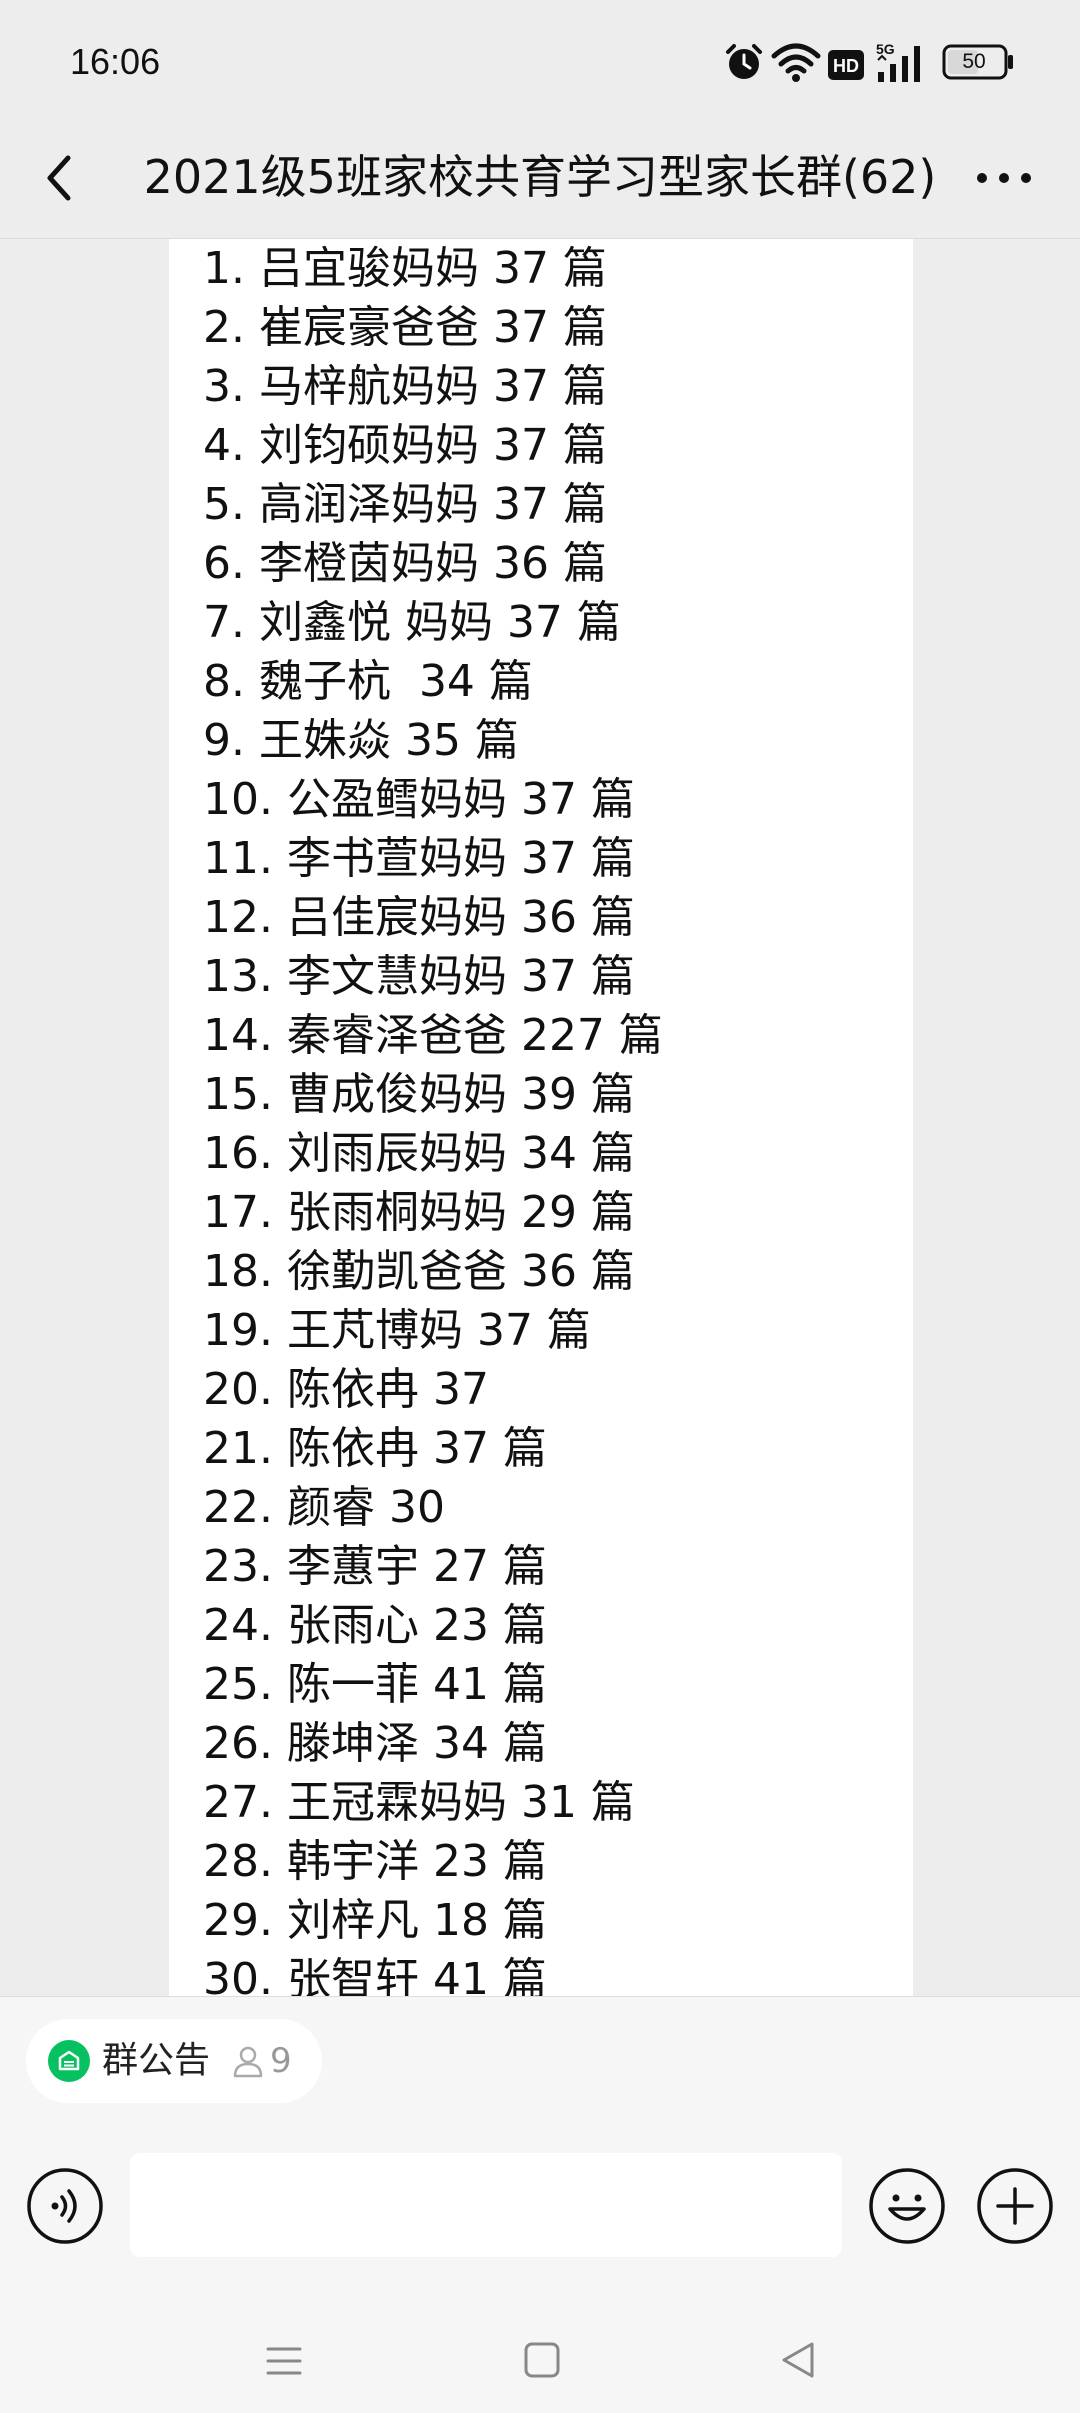 Image resolution: width=1080 pixels, height=2413 pixels. What do you see at coordinates (375, 1920) in the screenshot?
I see `list-item: 29. 刘梓凡 18 篇` at bounding box center [375, 1920].